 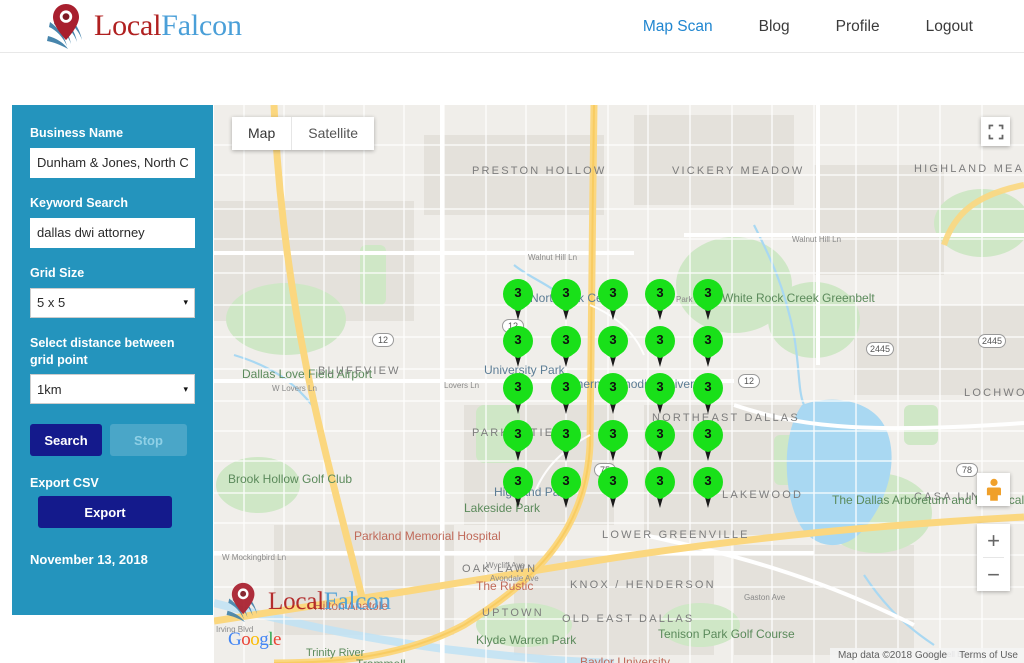 I want to click on search-button: Search, so click(x=66, y=440).